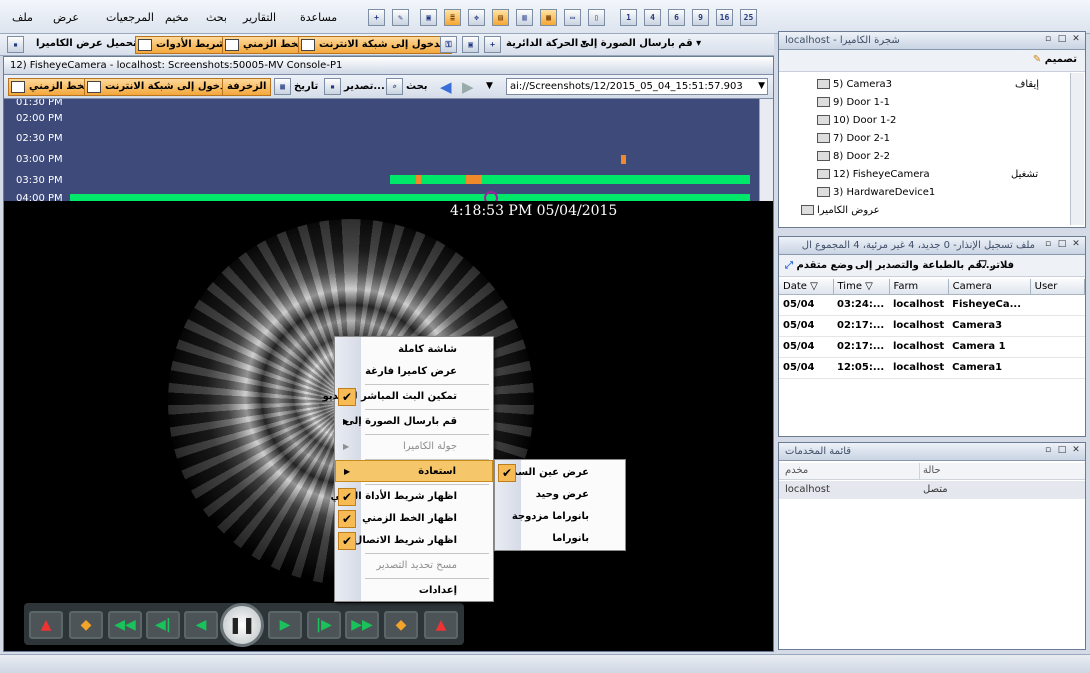 The image size is (1090, 673). Describe the element at coordinates (285, 625) in the screenshot. I see `play-forward-icon: ▶` at that location.